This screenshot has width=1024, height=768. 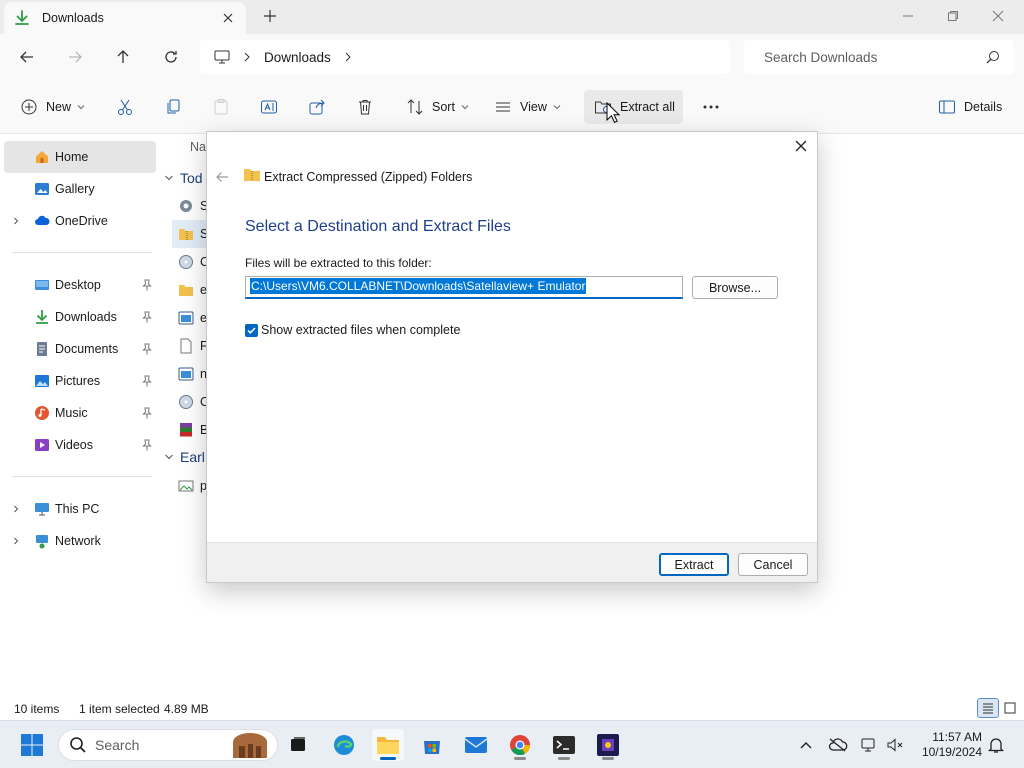 What do you see at coordinates (432, 745) in the screenshot?
I see `taskbar-store` at bounding box center [432, 745].